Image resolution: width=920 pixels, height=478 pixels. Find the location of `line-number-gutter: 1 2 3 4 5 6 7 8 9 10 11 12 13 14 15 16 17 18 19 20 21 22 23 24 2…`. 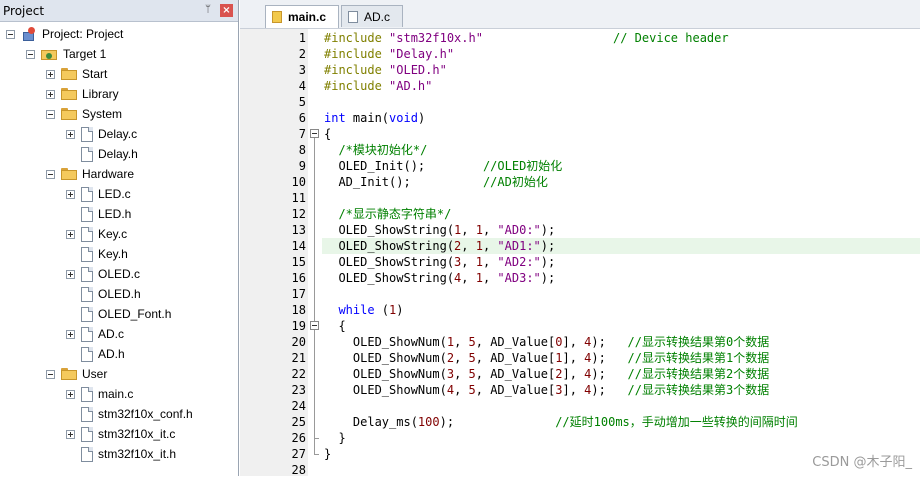

line-number-gutter: 1 2 3 4 5 6 7 8 9 10 11 12 13 14 15 16 17 18 19 20 21 22 23 24 2… is located at coordinates (274, 253).